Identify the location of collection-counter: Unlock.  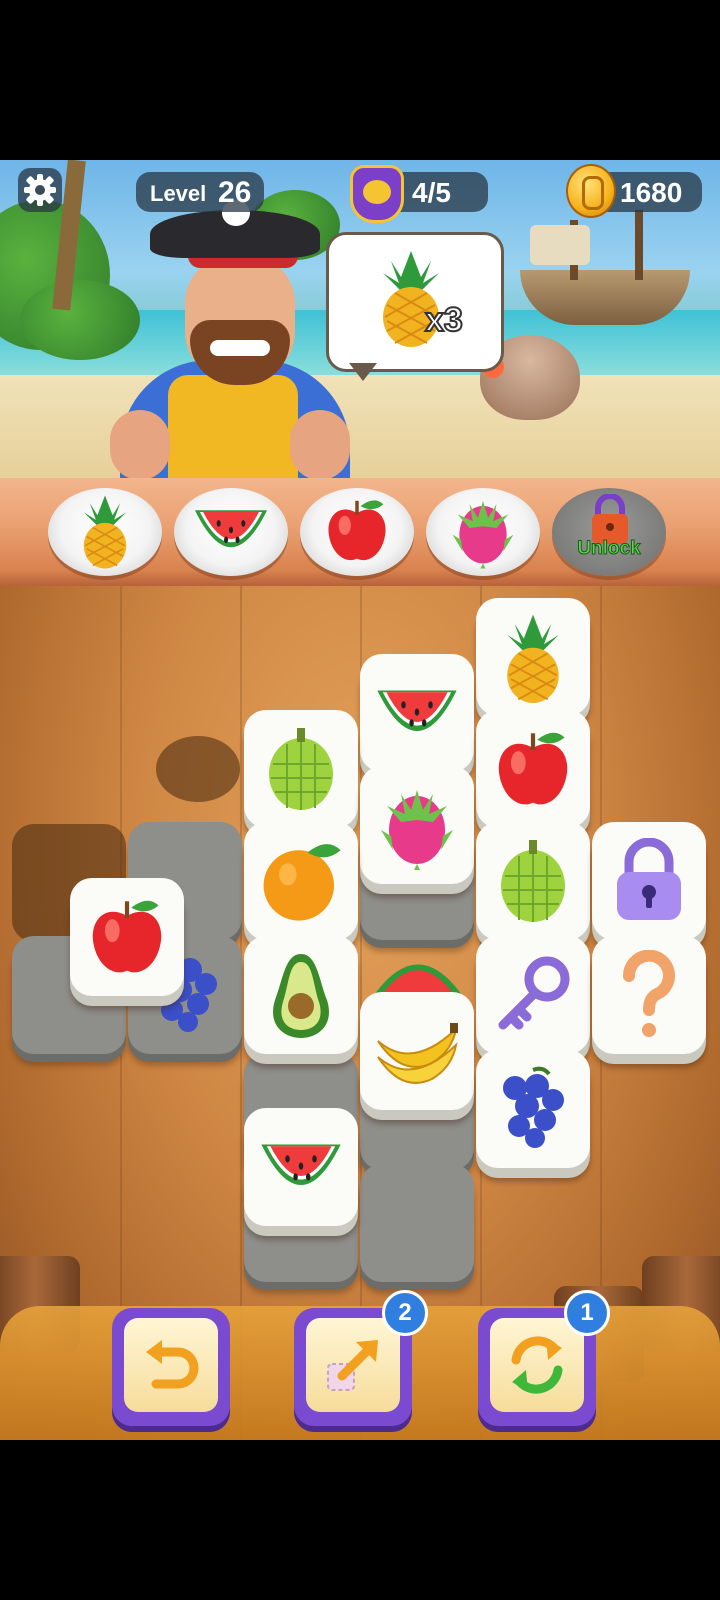
(360, 532).